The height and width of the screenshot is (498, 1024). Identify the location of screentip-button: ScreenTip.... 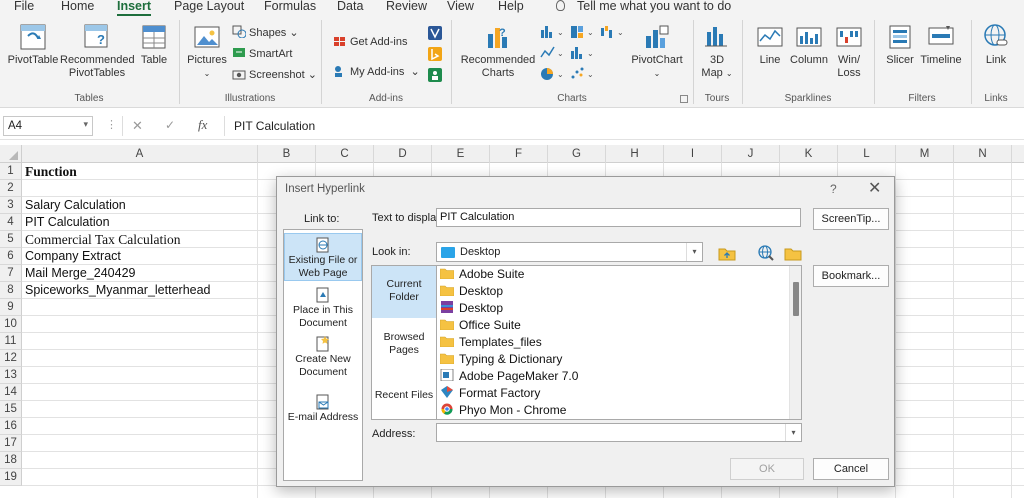
(851, 219).